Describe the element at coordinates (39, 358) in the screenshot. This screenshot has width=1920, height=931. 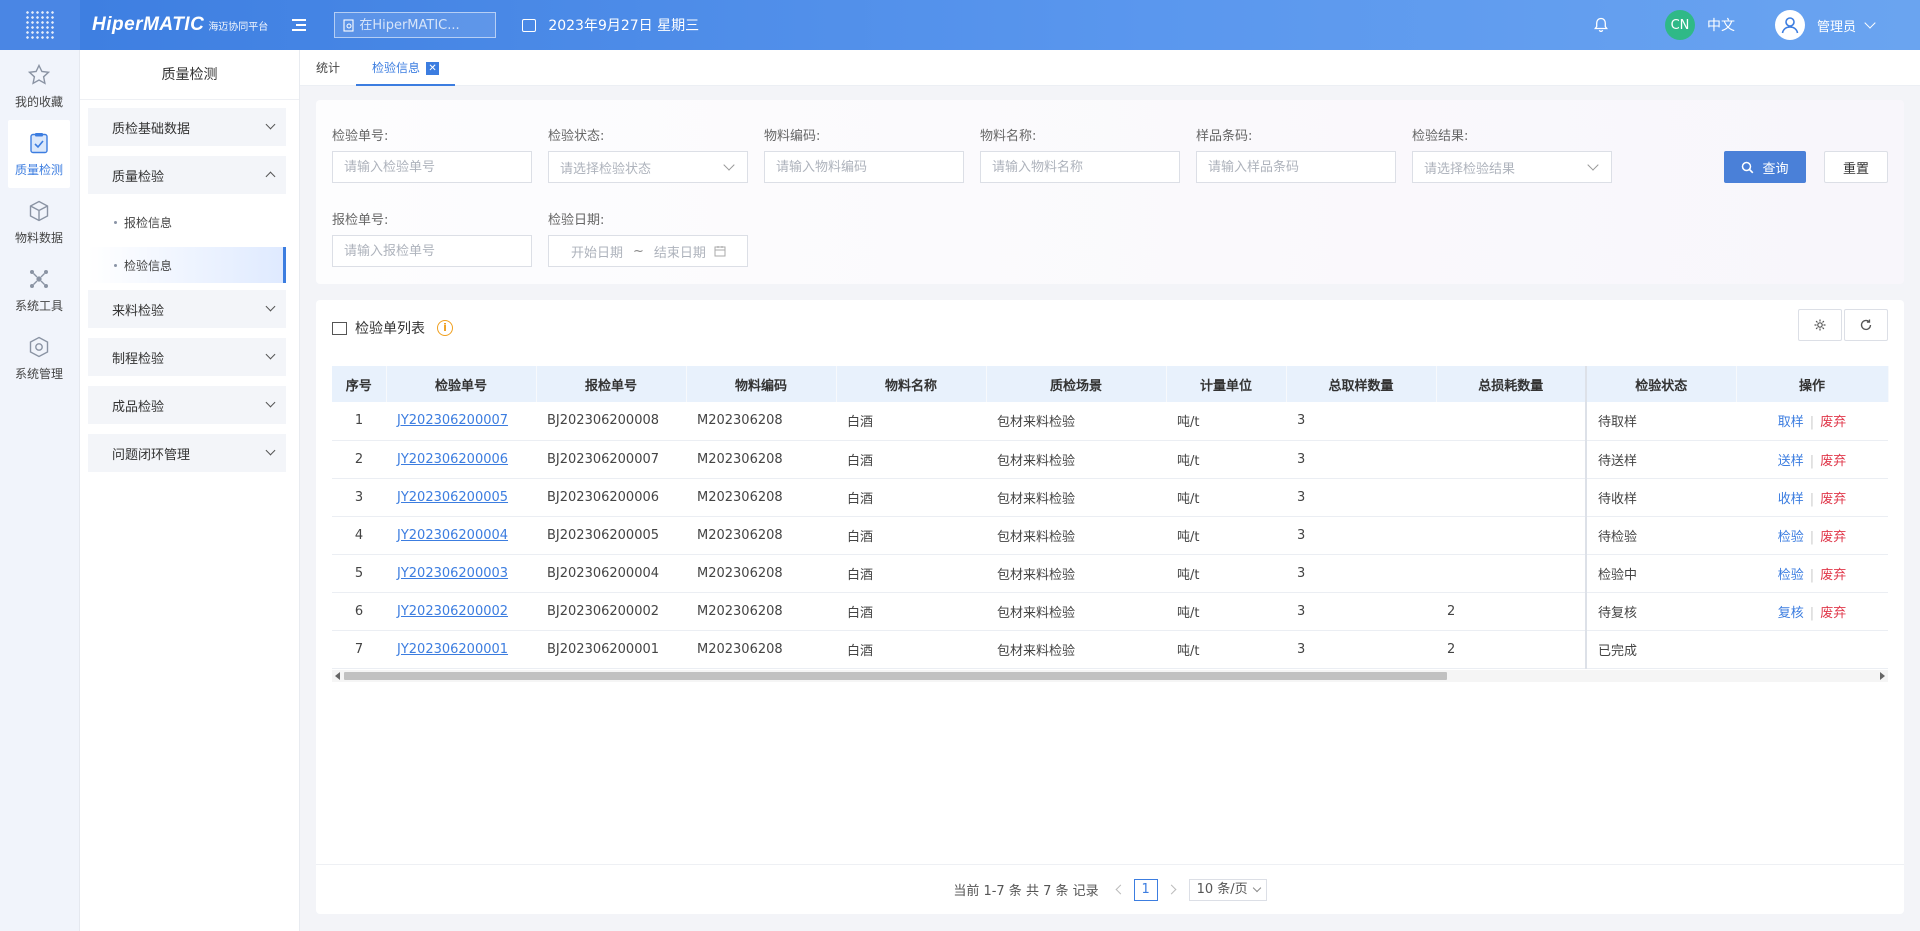
I see `rail-item-system: 系统管理` at that location.